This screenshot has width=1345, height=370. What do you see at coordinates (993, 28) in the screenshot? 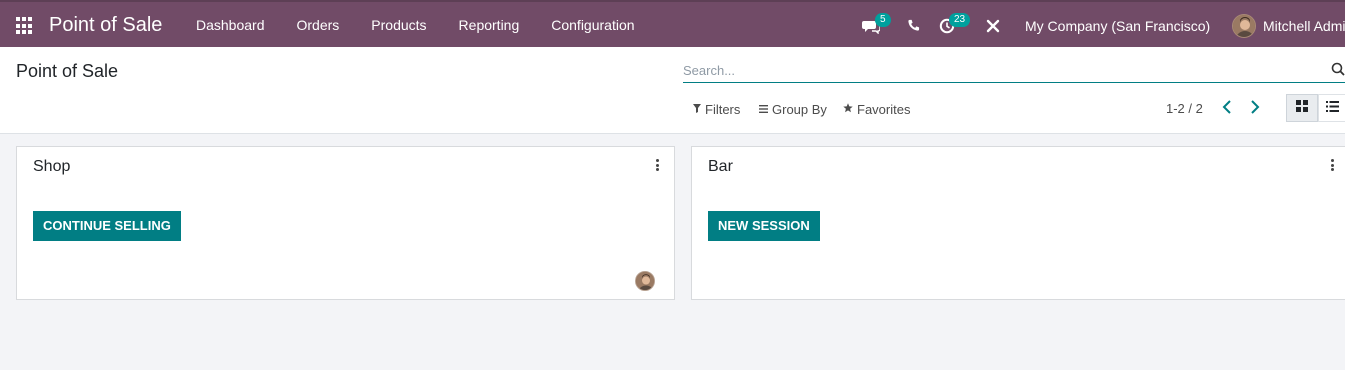
I see `debug-tools-icon` at bounding box center [993, 28].